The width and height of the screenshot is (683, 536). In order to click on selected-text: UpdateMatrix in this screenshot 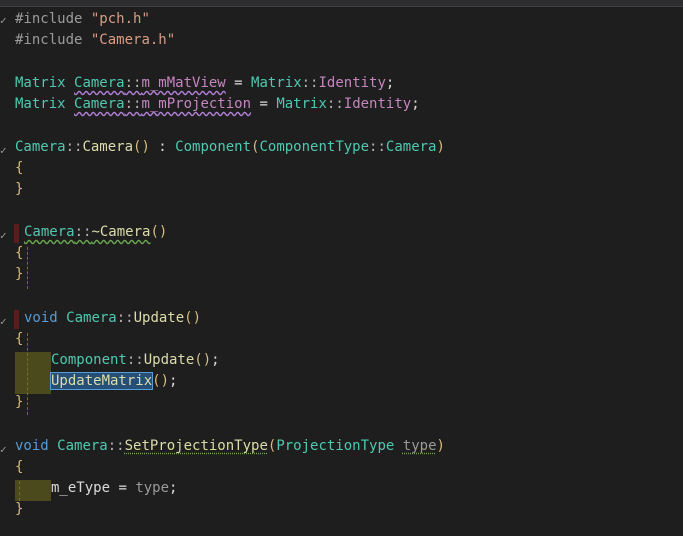, I will do `click(101, 381)`.